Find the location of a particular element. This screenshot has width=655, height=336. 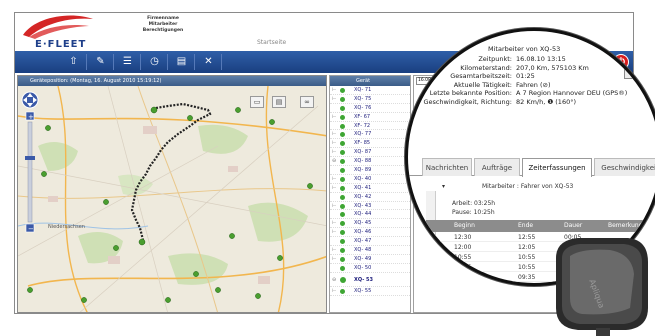

info-value: 207,0 Km, 575103 Km is located at coordinates (552, 67).